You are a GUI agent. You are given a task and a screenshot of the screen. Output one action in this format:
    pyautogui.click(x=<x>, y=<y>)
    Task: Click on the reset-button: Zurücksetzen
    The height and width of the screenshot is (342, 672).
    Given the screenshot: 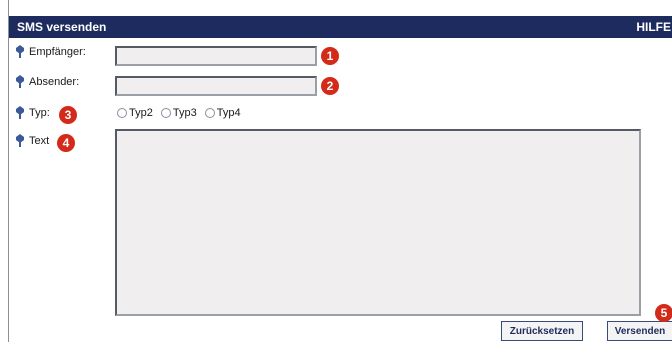 What is the action you would take?
    pyautogui.click(x=542, y=331)
    